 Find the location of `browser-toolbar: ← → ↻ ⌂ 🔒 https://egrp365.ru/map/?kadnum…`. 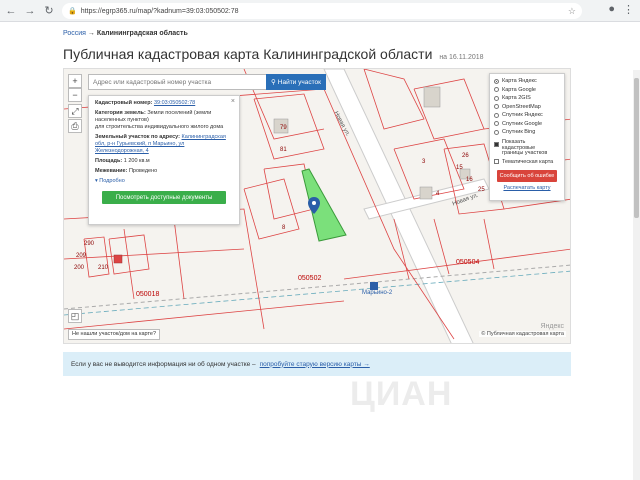

browser-toolbar: ← → ↻ ⌂ 🔒 https://egrp365.ru/map/?kadnum… is located at coordinates (320, 11).